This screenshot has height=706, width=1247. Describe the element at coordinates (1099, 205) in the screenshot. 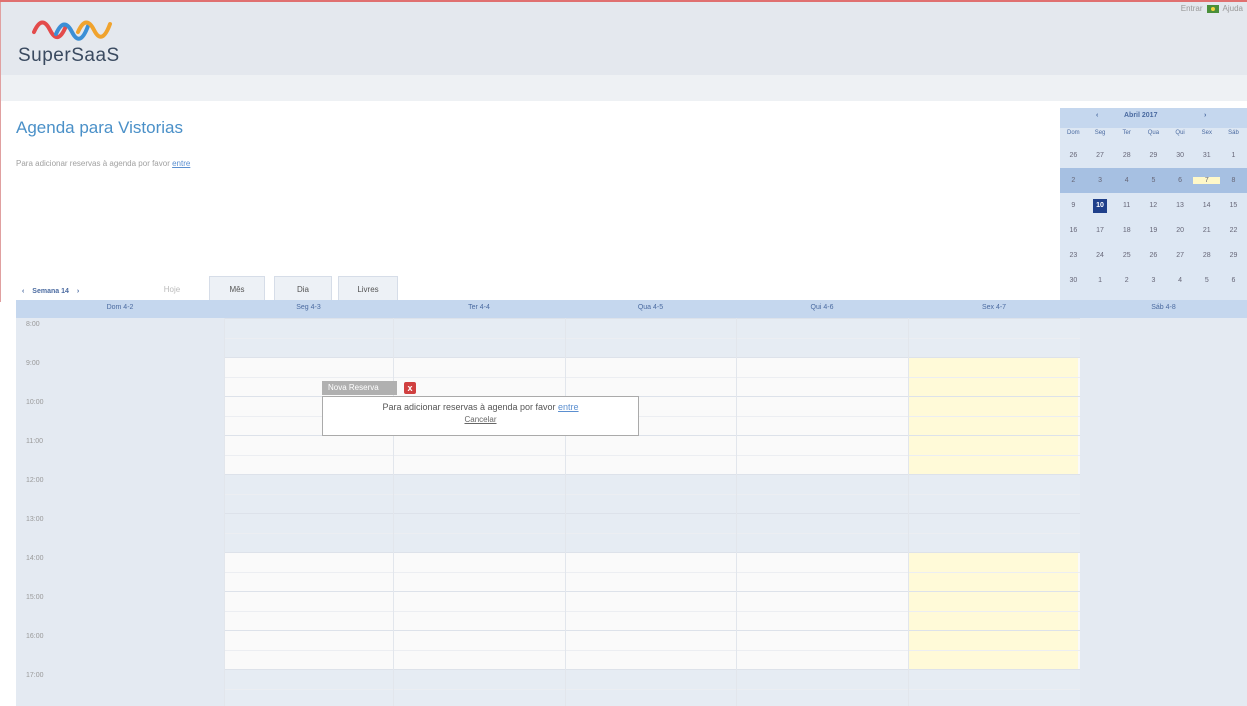

I see `mini-calendar-day: 10` at that location.